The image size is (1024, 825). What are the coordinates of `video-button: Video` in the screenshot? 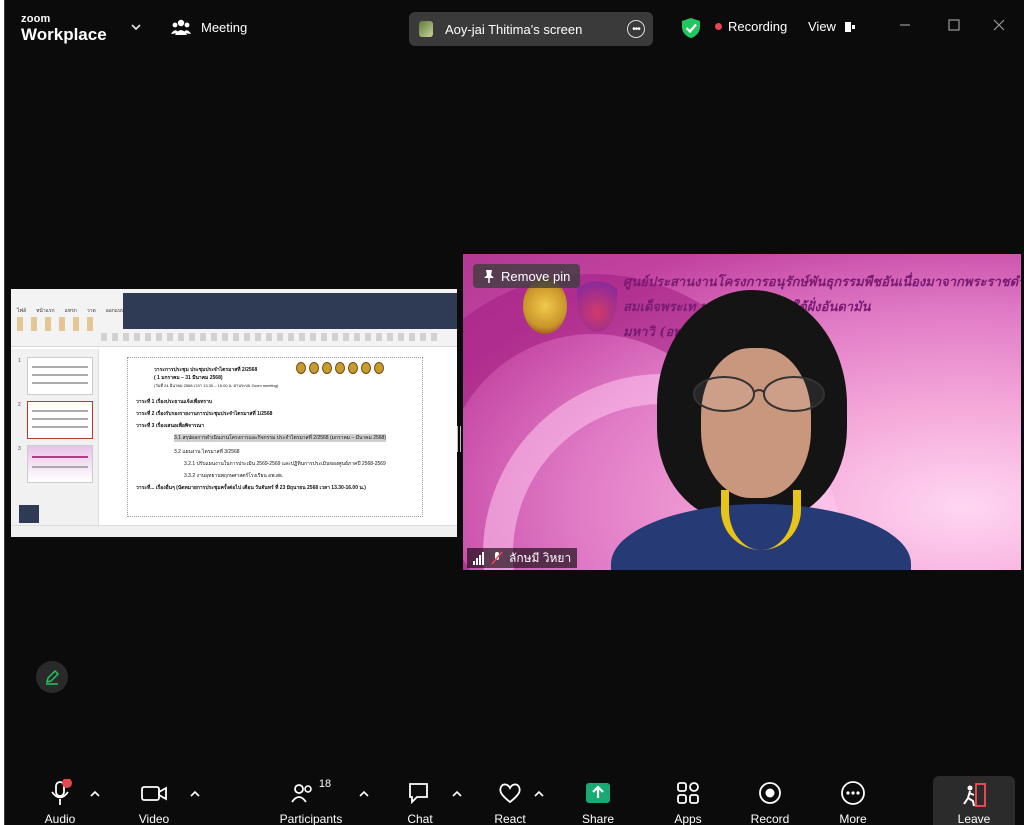 It's located at (154, 801).